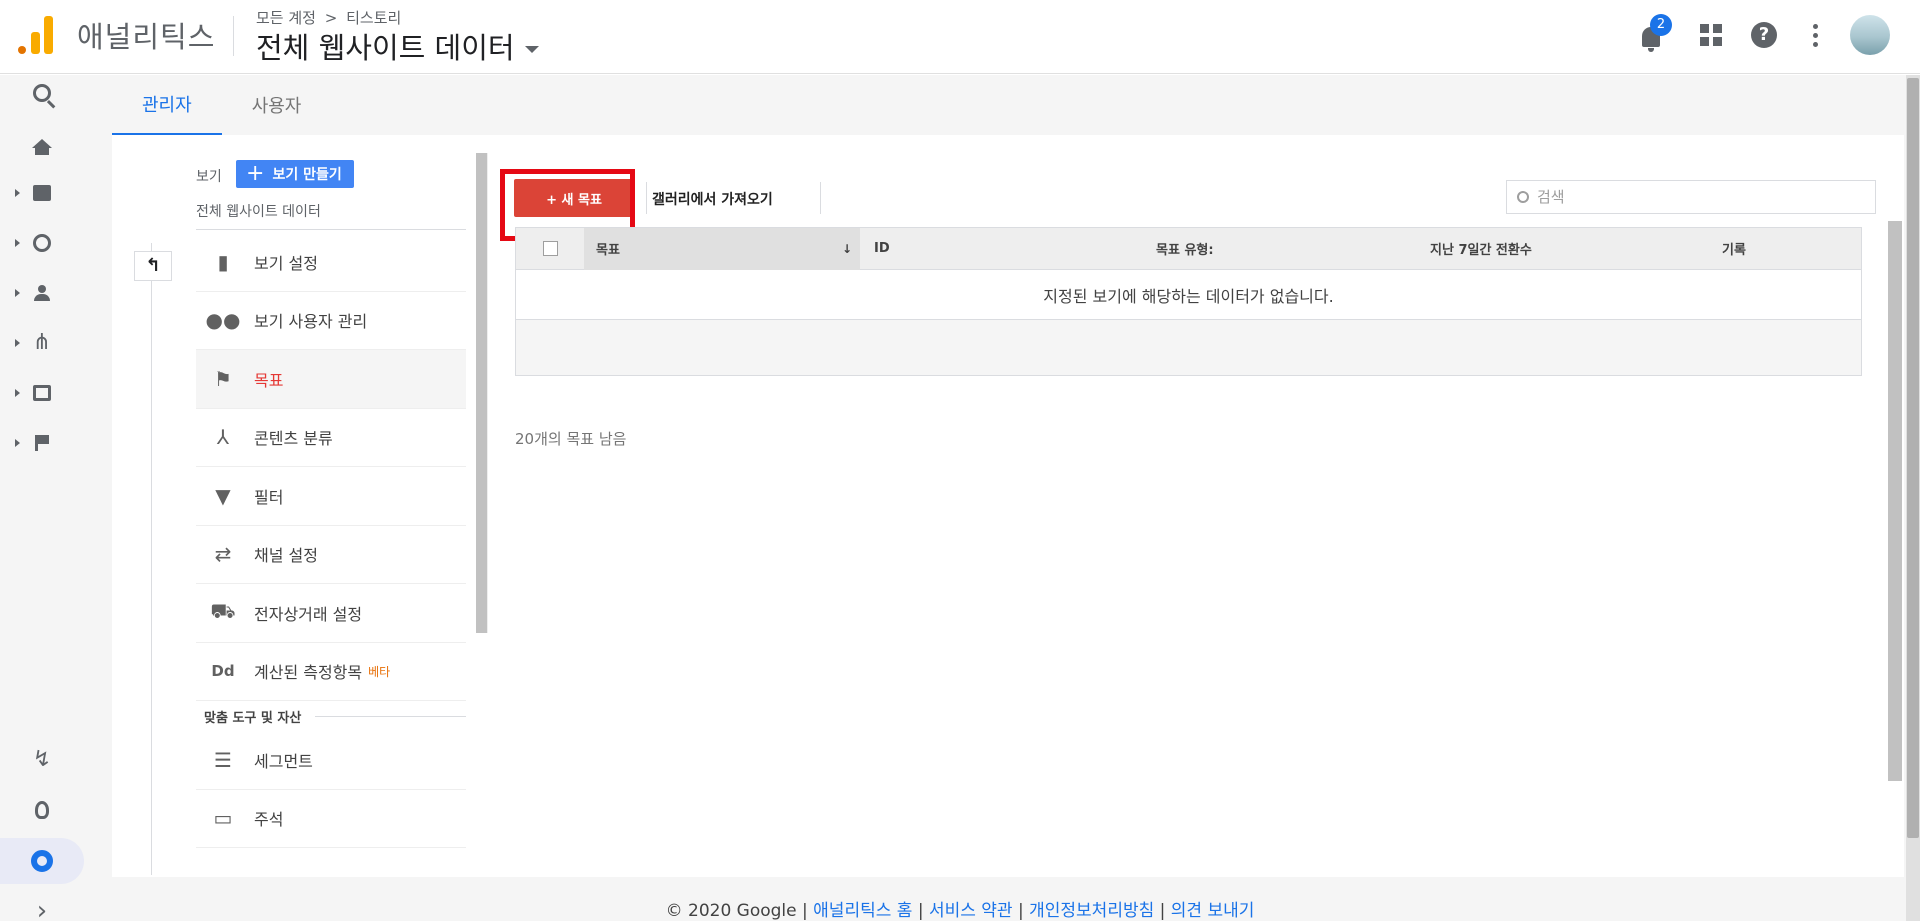  Describe the element at coordinates (331, 379) in the screenshot. I see `menu-item-goals: ⚑ 목표` at that location.